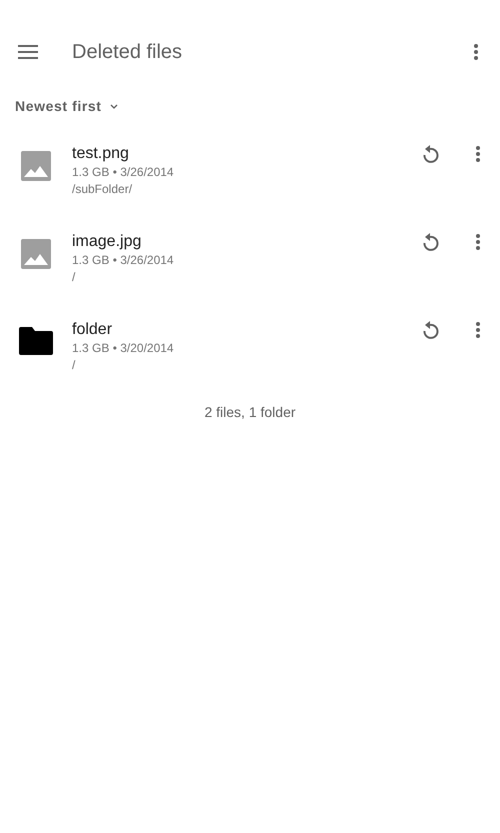 The width and height of the screenshot is (500, 833). What do you see at coordinates (103, 189) in the screenshot?
I see `file-path: /subFolder/` at bounding box center [103, 189].